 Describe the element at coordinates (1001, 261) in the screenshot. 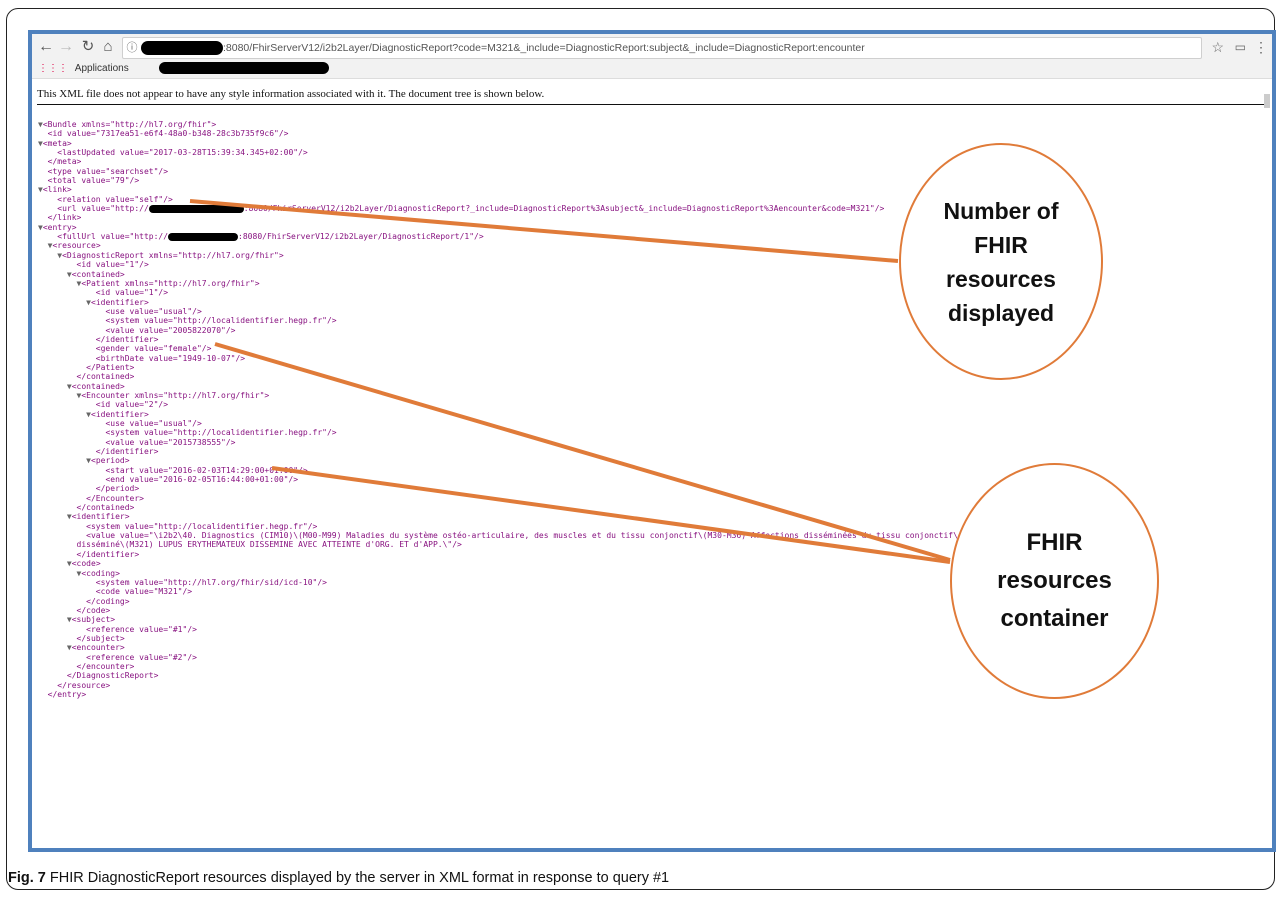

I see `callout-number-of-resources: Number of FHIR resources displayed` at that location.